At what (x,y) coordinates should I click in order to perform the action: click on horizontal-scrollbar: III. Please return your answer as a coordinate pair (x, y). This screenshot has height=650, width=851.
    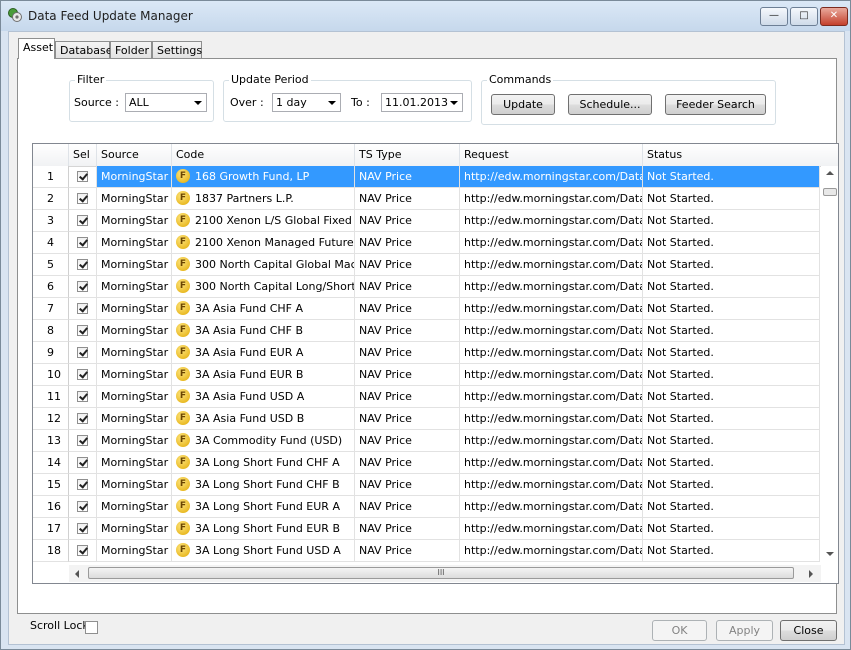
    Looking at the image, I should click on (445, 573).